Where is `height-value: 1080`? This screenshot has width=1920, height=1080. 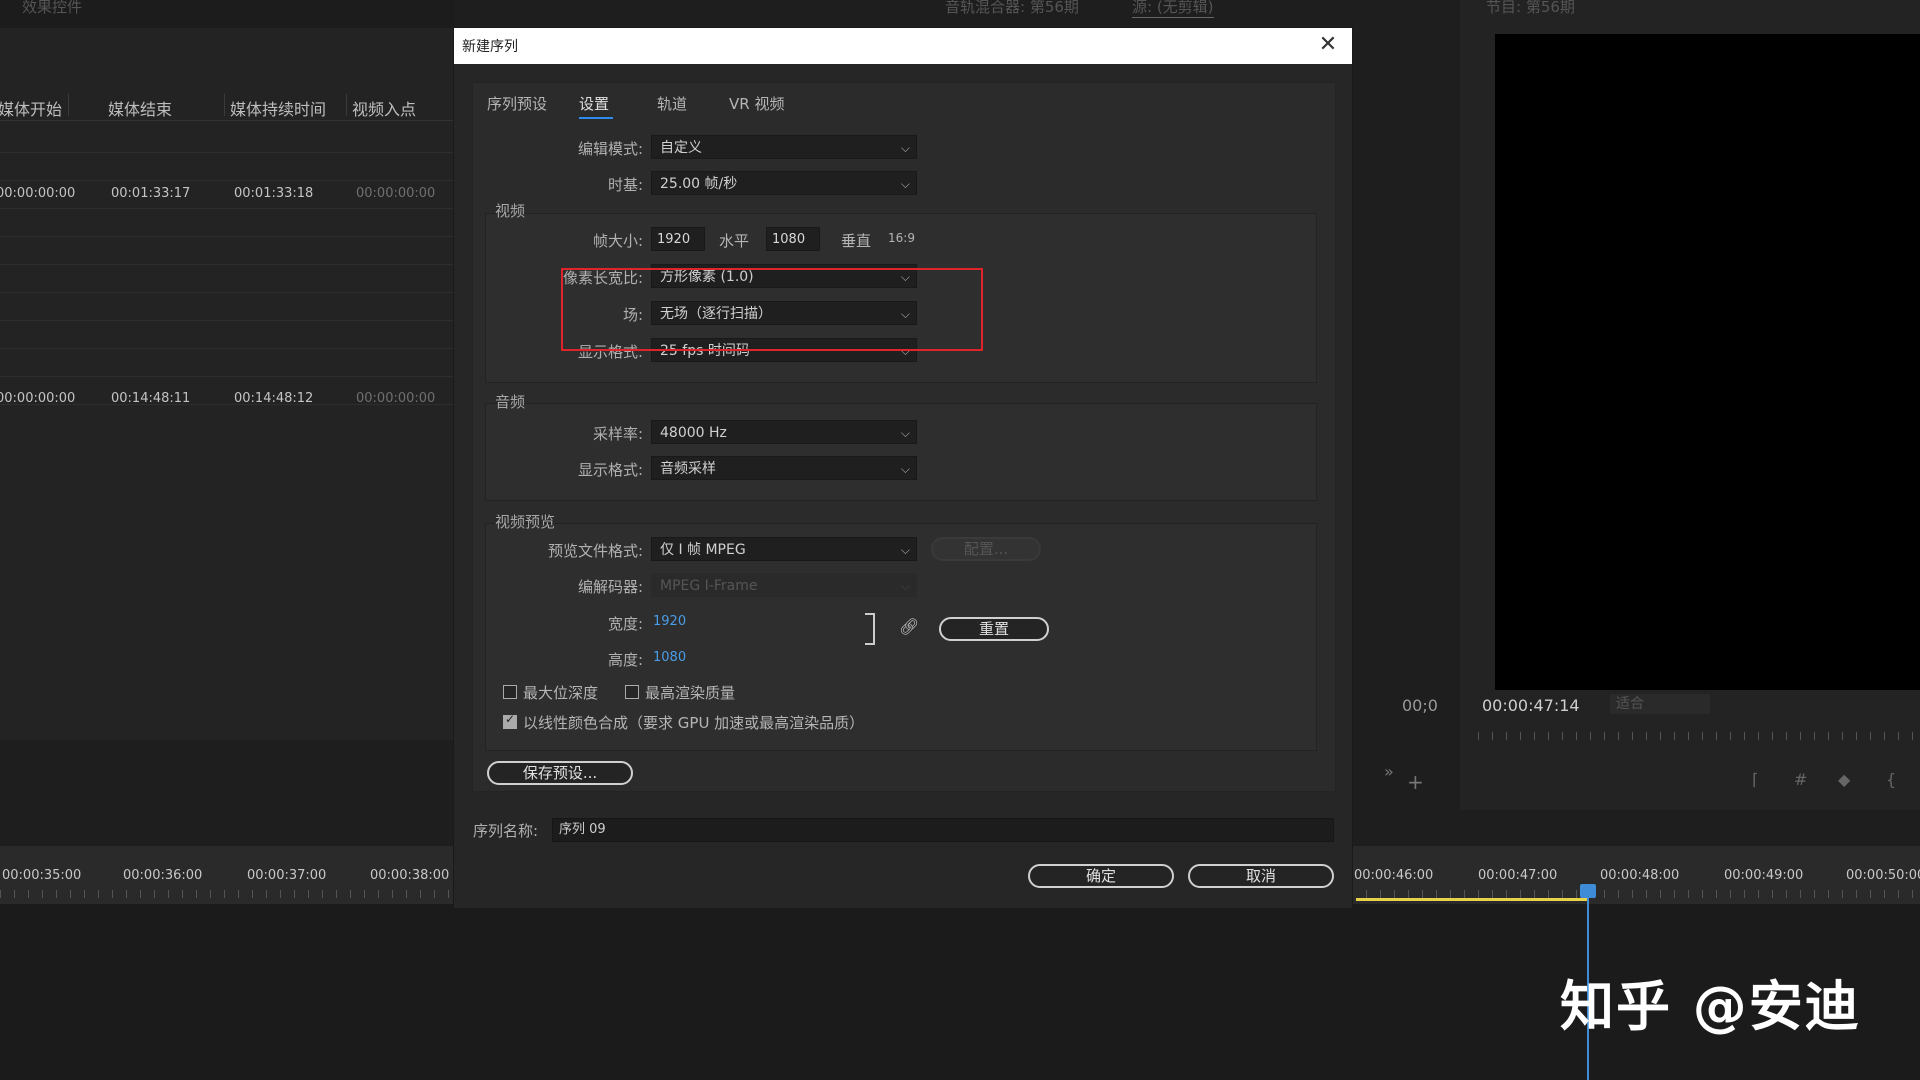
height-value: 1080 is located at coordinates (669, 657).